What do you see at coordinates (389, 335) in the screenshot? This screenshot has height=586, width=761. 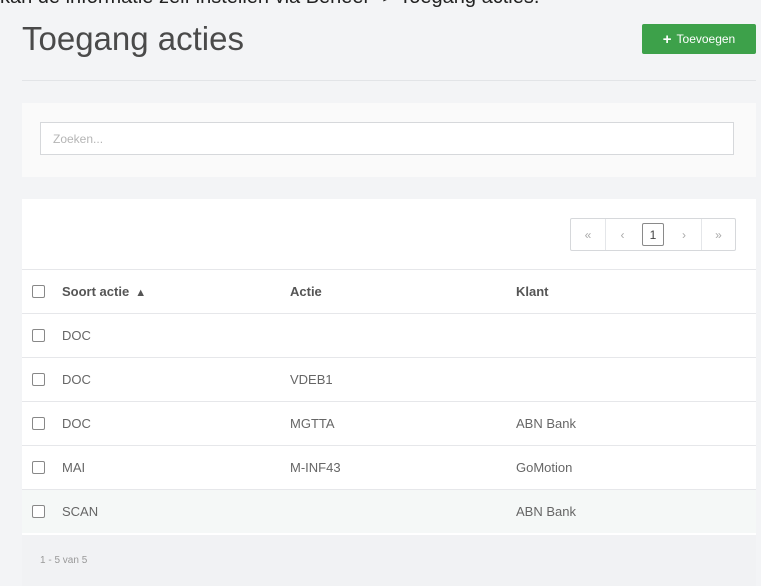 I see `table-row: DOC` at bounding box center [389, 335].